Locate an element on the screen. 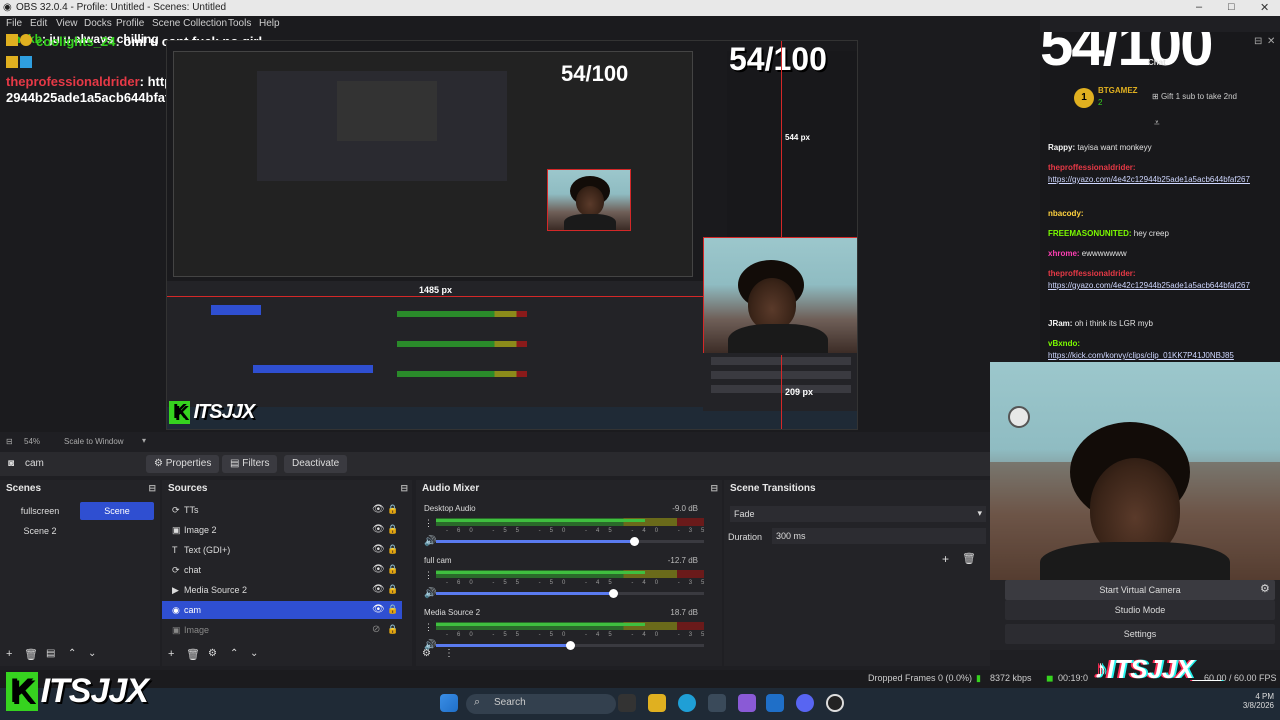 The width and height of the screenshot is (1280, 720). edge-icon is located at coordinates (687, 703).